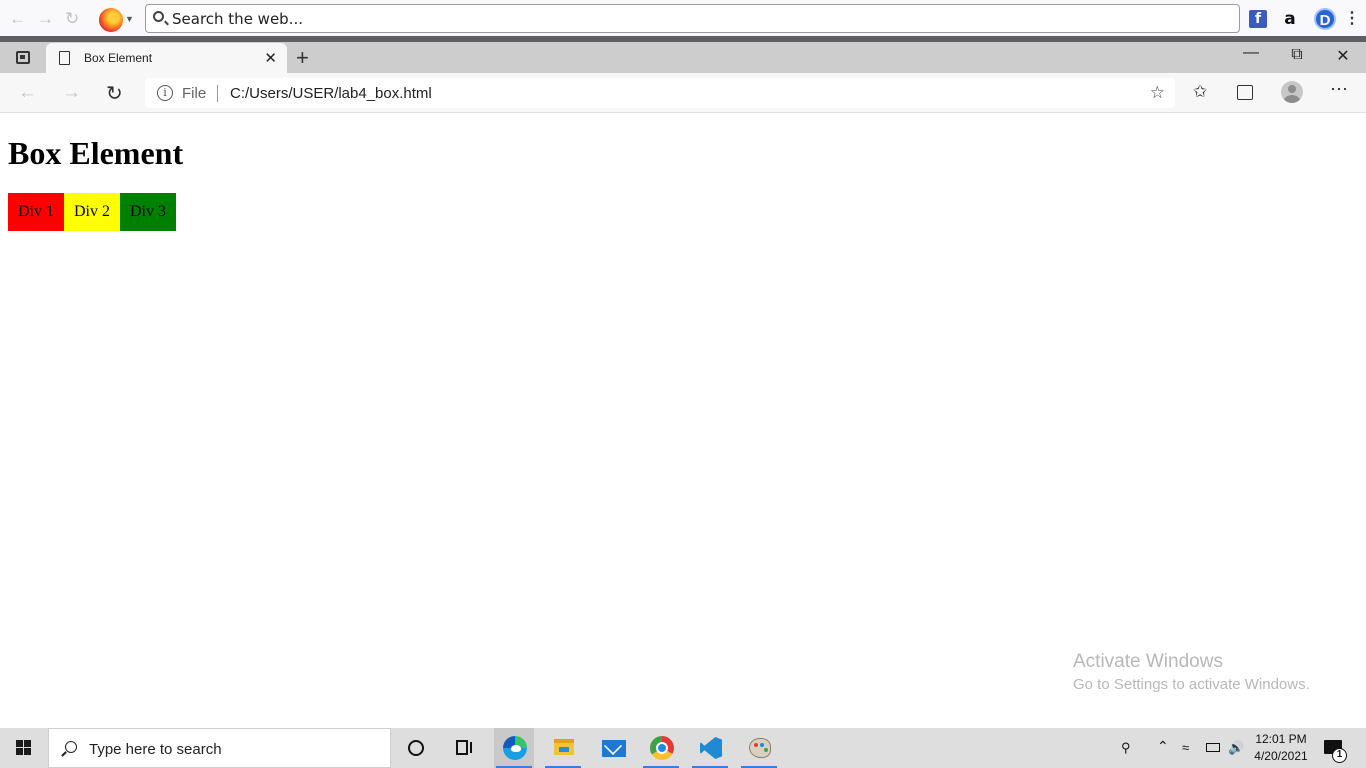 This screenshot has height=768, width=1366. Describe the element at coordinates (416, 748) in the screenshot. I see `cortana-icon` at that location.